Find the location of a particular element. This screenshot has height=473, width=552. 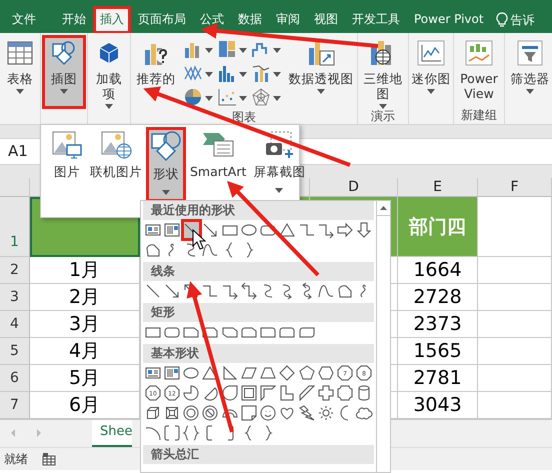

column-header: E is located at coordinates (438, 187).